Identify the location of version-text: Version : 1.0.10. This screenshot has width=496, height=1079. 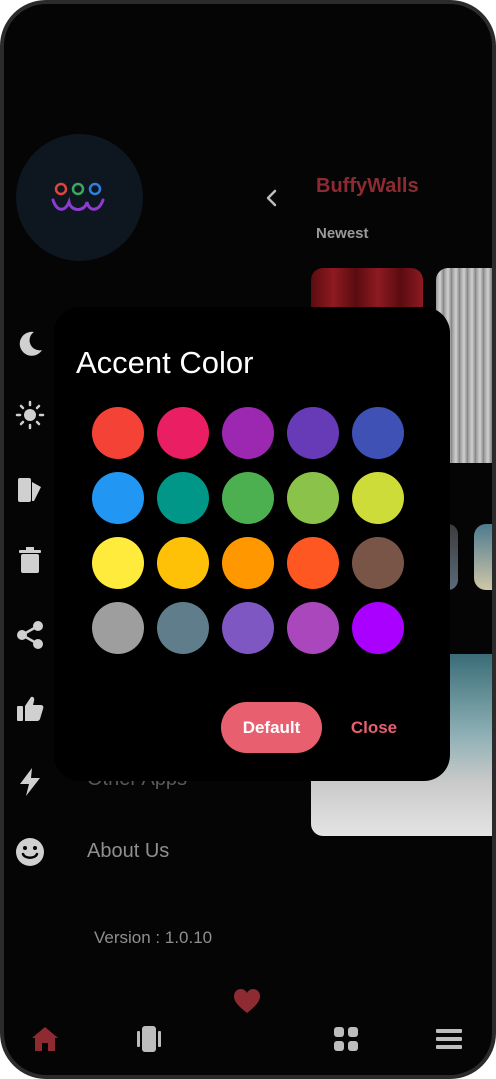
(153, 937).